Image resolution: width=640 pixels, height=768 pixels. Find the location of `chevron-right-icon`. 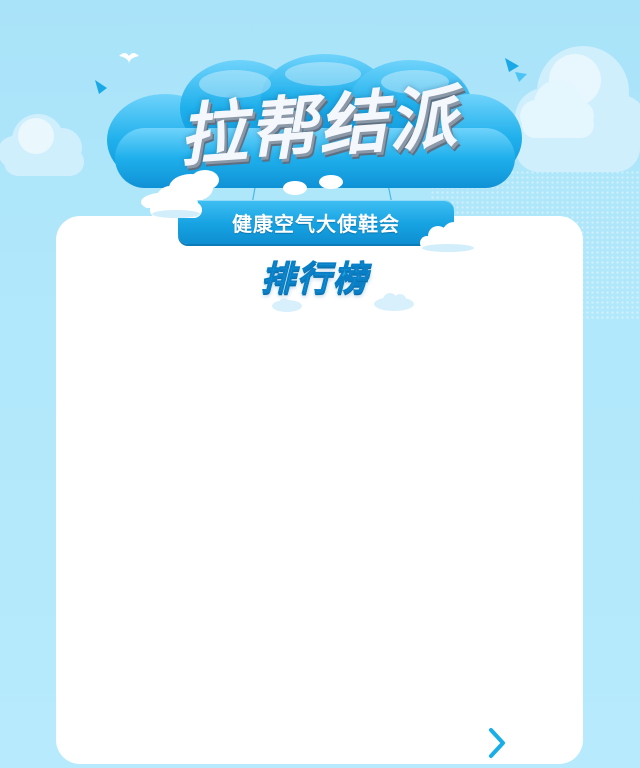

chevron-right-icon is located at coordinates (497, 743).